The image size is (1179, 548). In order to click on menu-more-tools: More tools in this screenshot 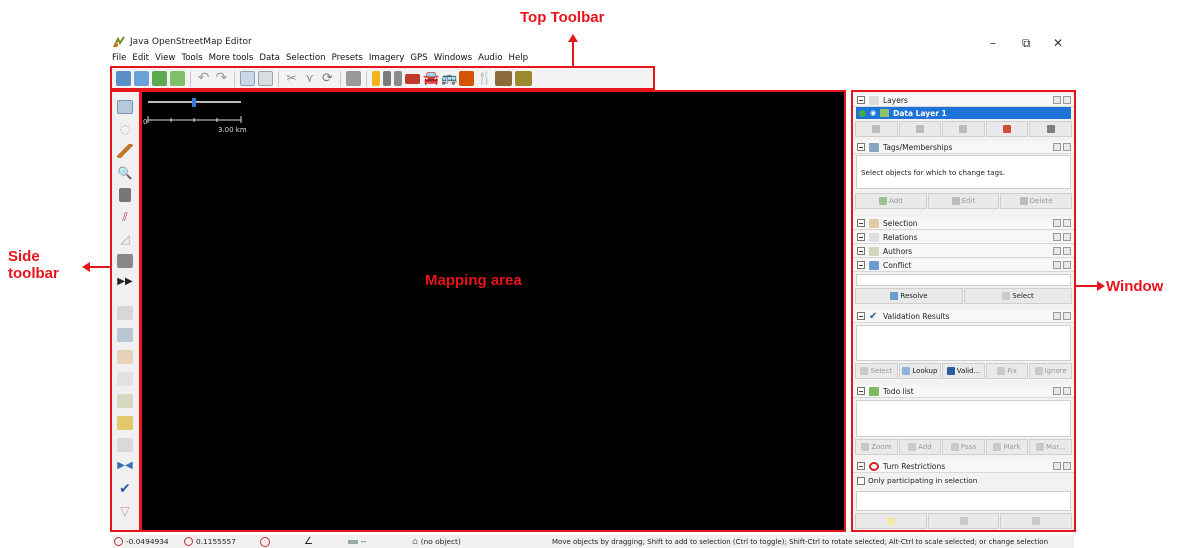, I will do `click(231, 58)`.